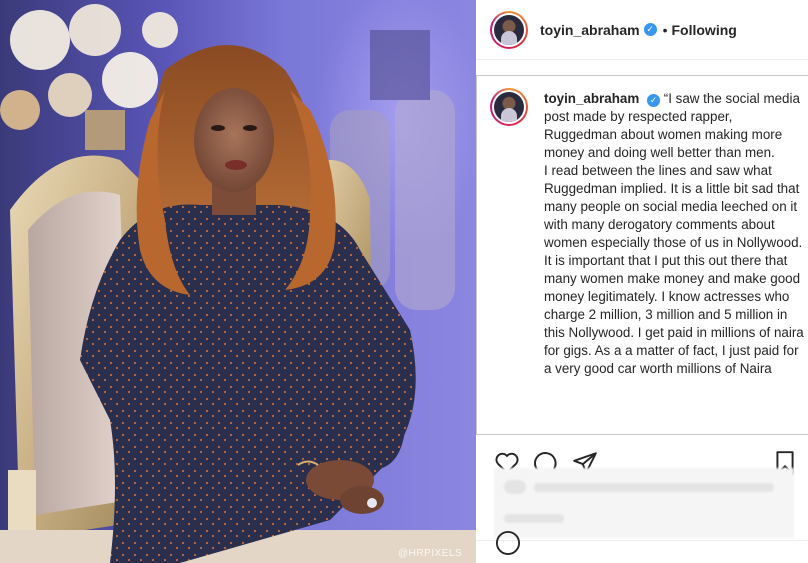 The width and height of the screenshot is (808, 563). What do you see at coordinates (644, 503) in the screenshot?
I see `blurred-likes-region` at bounding box center [644, 503].